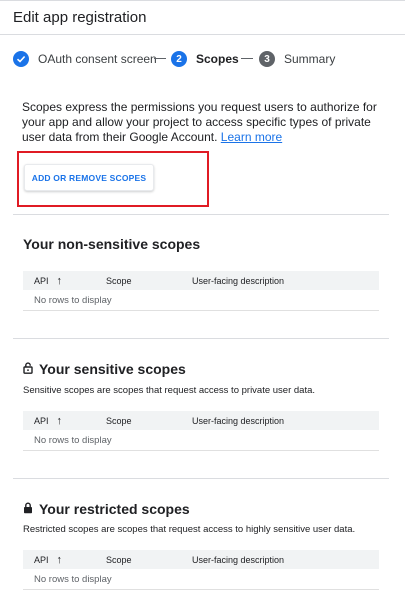  What do you see at coordinates (179, 59) in the screenshot?
I see `step-number: 2` at bounding box center [179, 59].